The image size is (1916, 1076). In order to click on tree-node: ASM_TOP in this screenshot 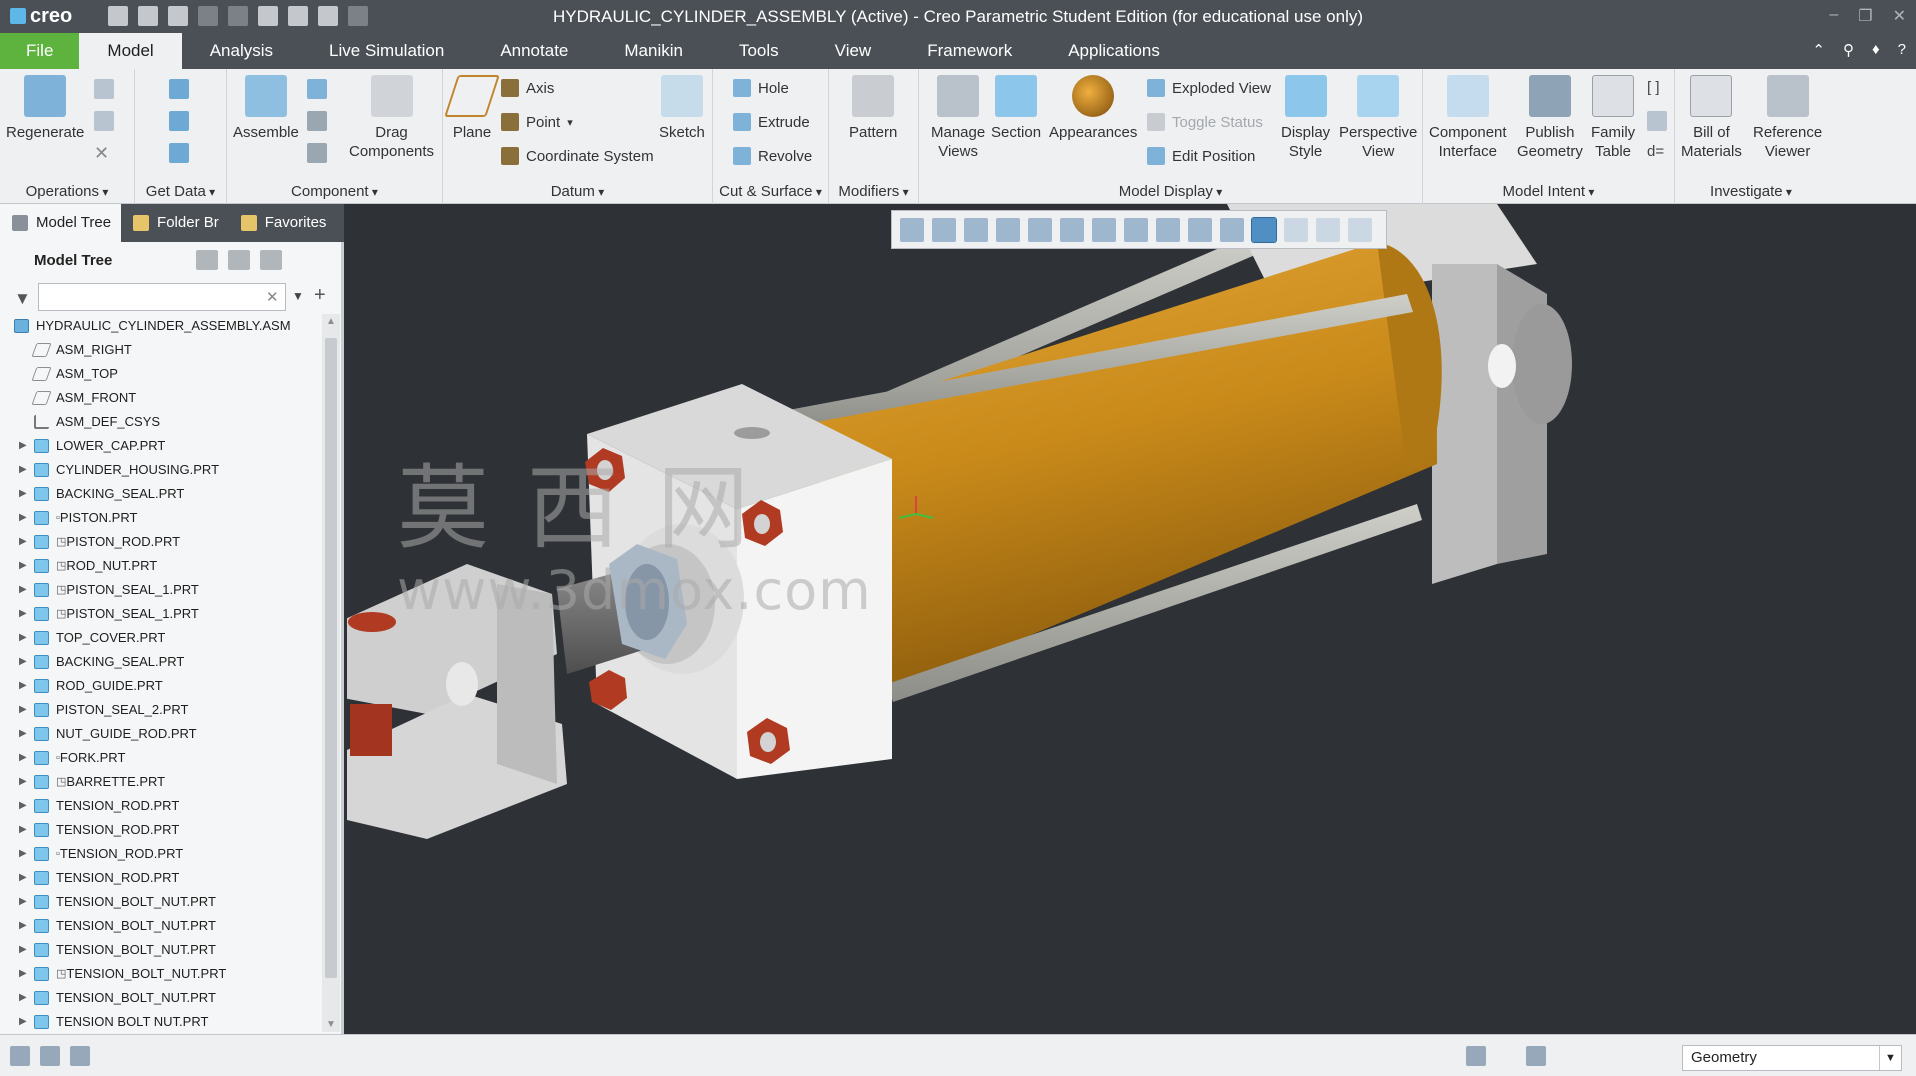, I will do `click(161, 374)`.